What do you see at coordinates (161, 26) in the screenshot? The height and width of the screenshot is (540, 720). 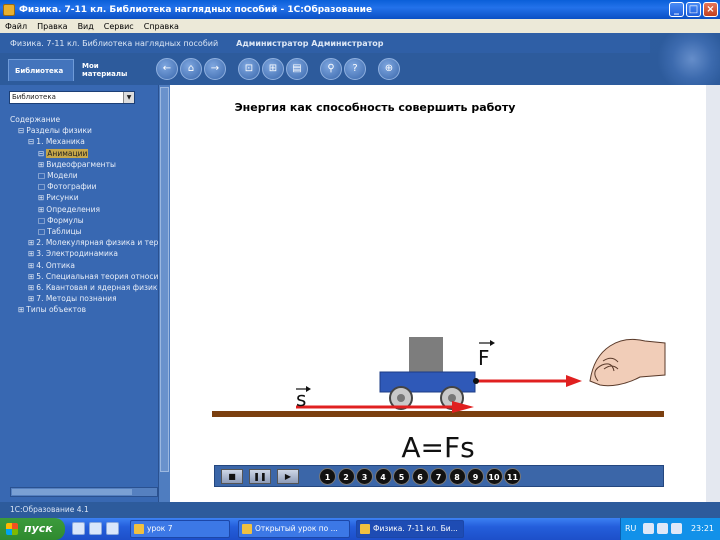 I see `menu-help: Справка` at bounding box center [161, 26].